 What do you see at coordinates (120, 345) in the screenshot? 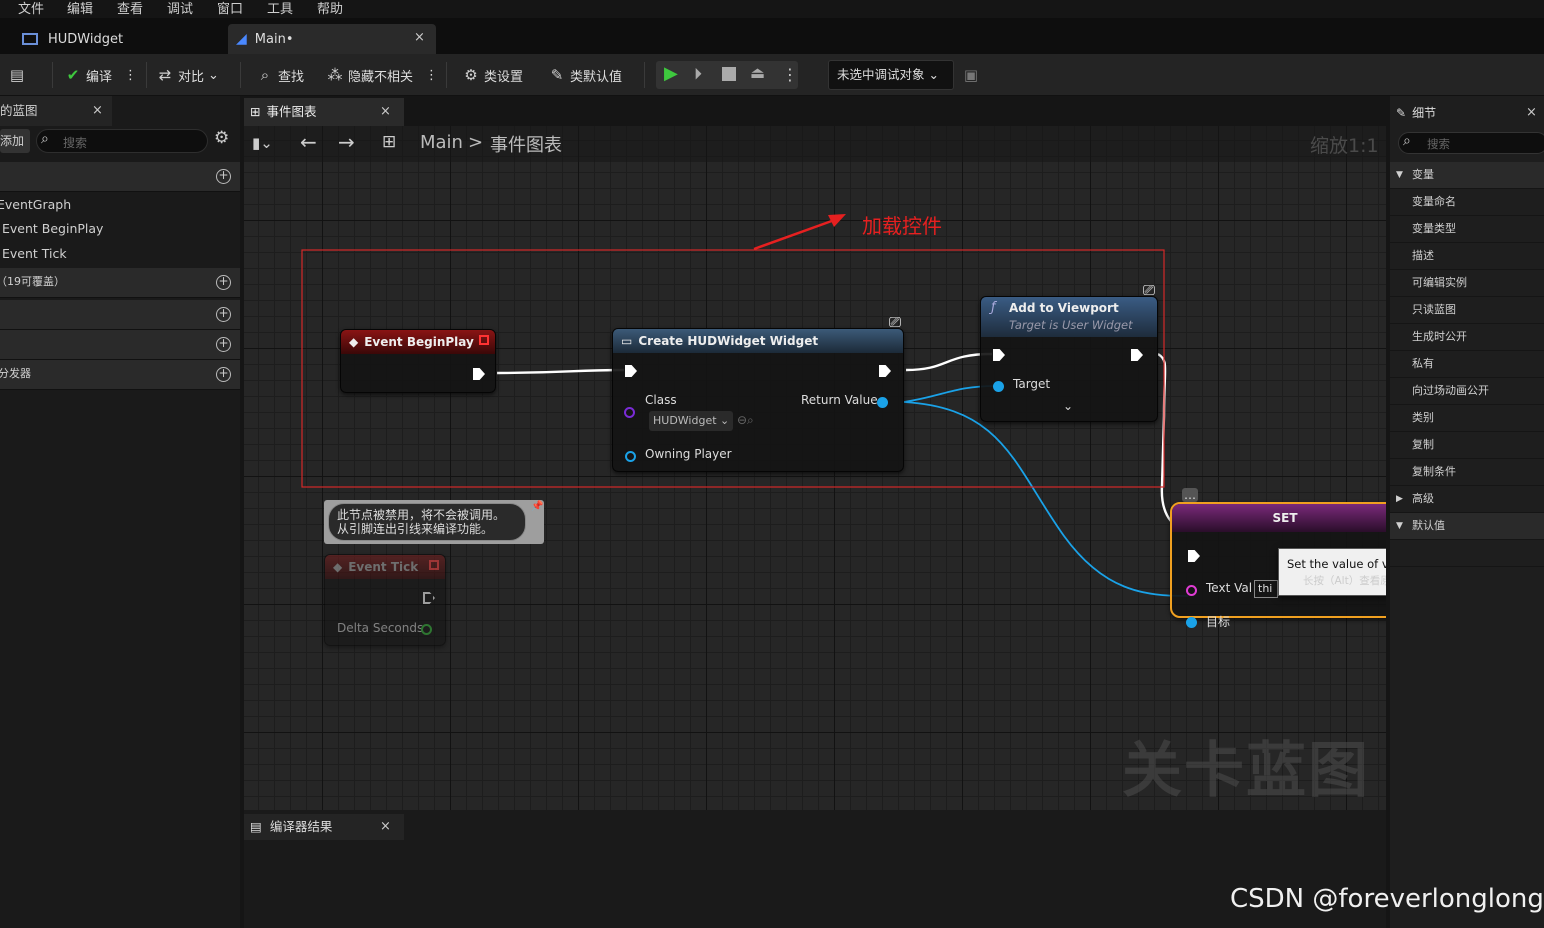
I see `variables-section-header: +` at bounding box center [120, 345].